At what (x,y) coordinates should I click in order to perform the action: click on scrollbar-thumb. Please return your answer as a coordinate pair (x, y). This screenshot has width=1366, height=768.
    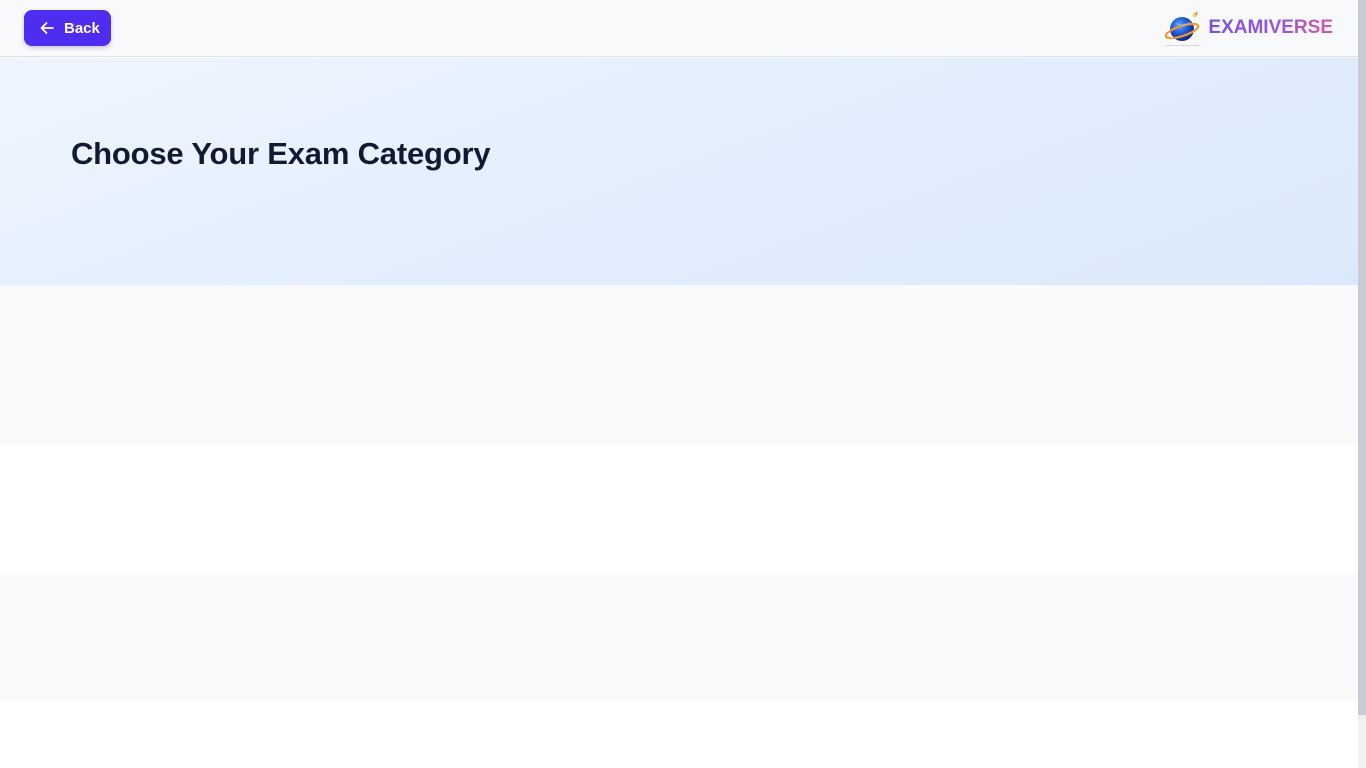
    Looking at the image, I should click on (1362, 357).